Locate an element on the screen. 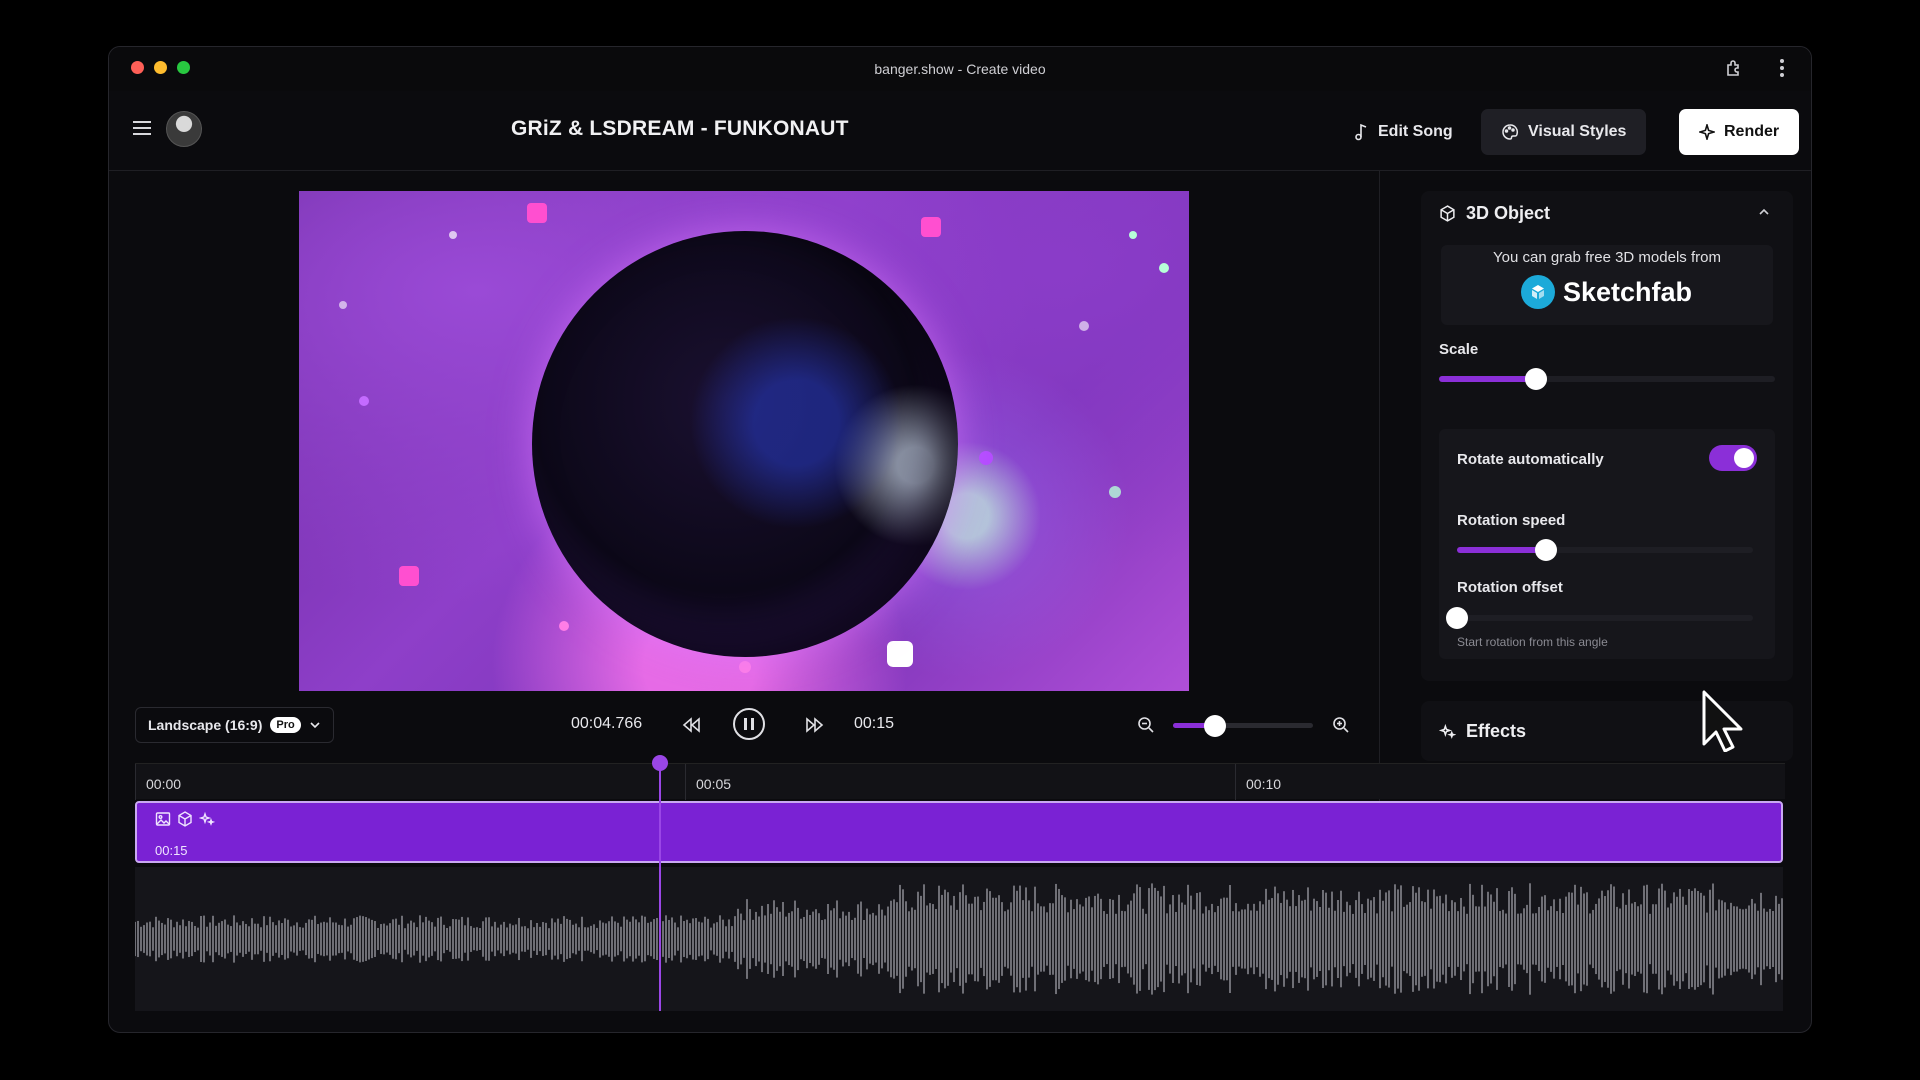  rewind-icon is located at coordinates (691, 725).